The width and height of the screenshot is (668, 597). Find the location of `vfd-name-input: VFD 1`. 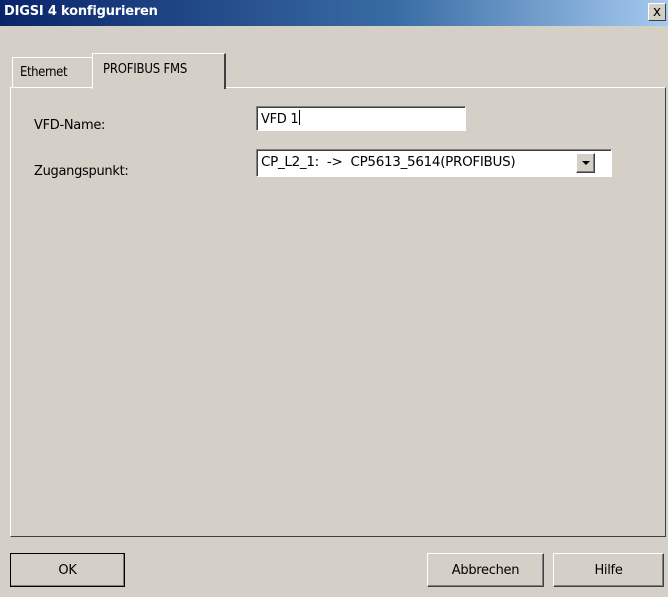

vfd-name-input: VFD 1 is located at coordinates (361, 118).